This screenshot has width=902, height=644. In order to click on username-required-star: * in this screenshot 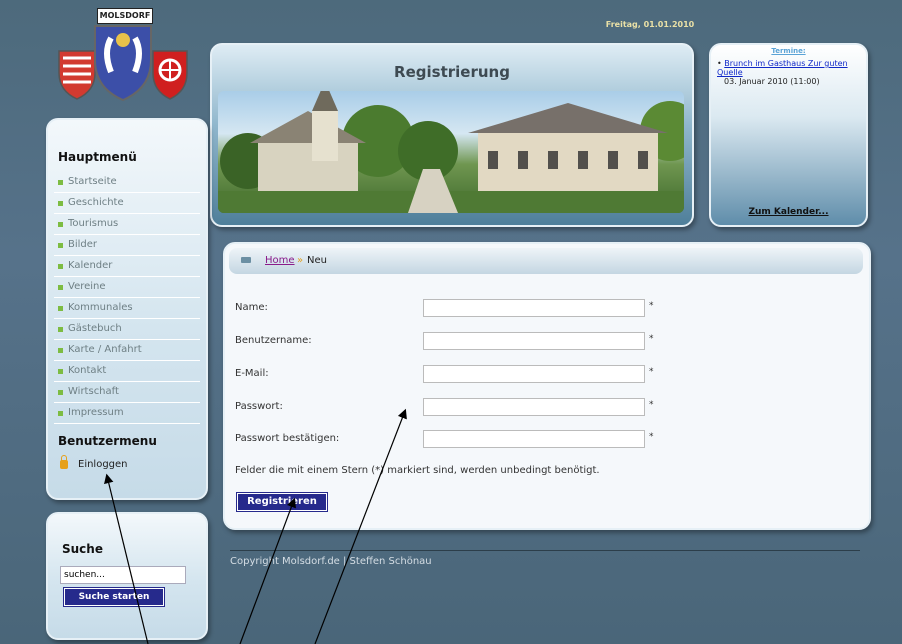, I will do `click(651, 339)`.